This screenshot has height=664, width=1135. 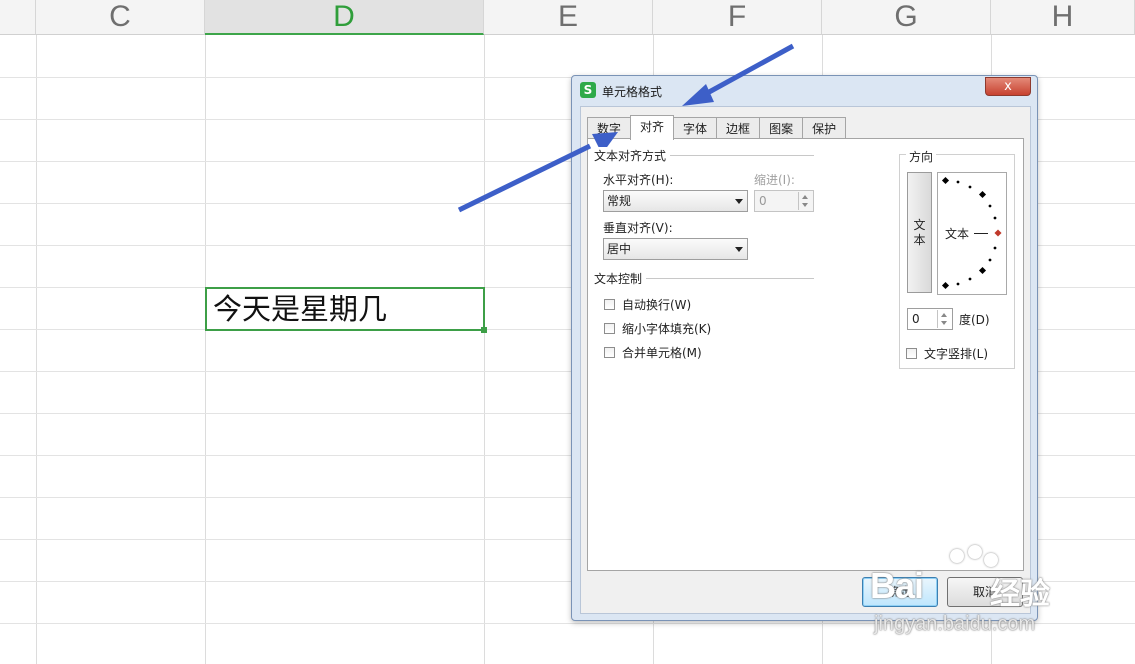 I want to click on watermark-brand: 经验, so click(x=1020, y=594).